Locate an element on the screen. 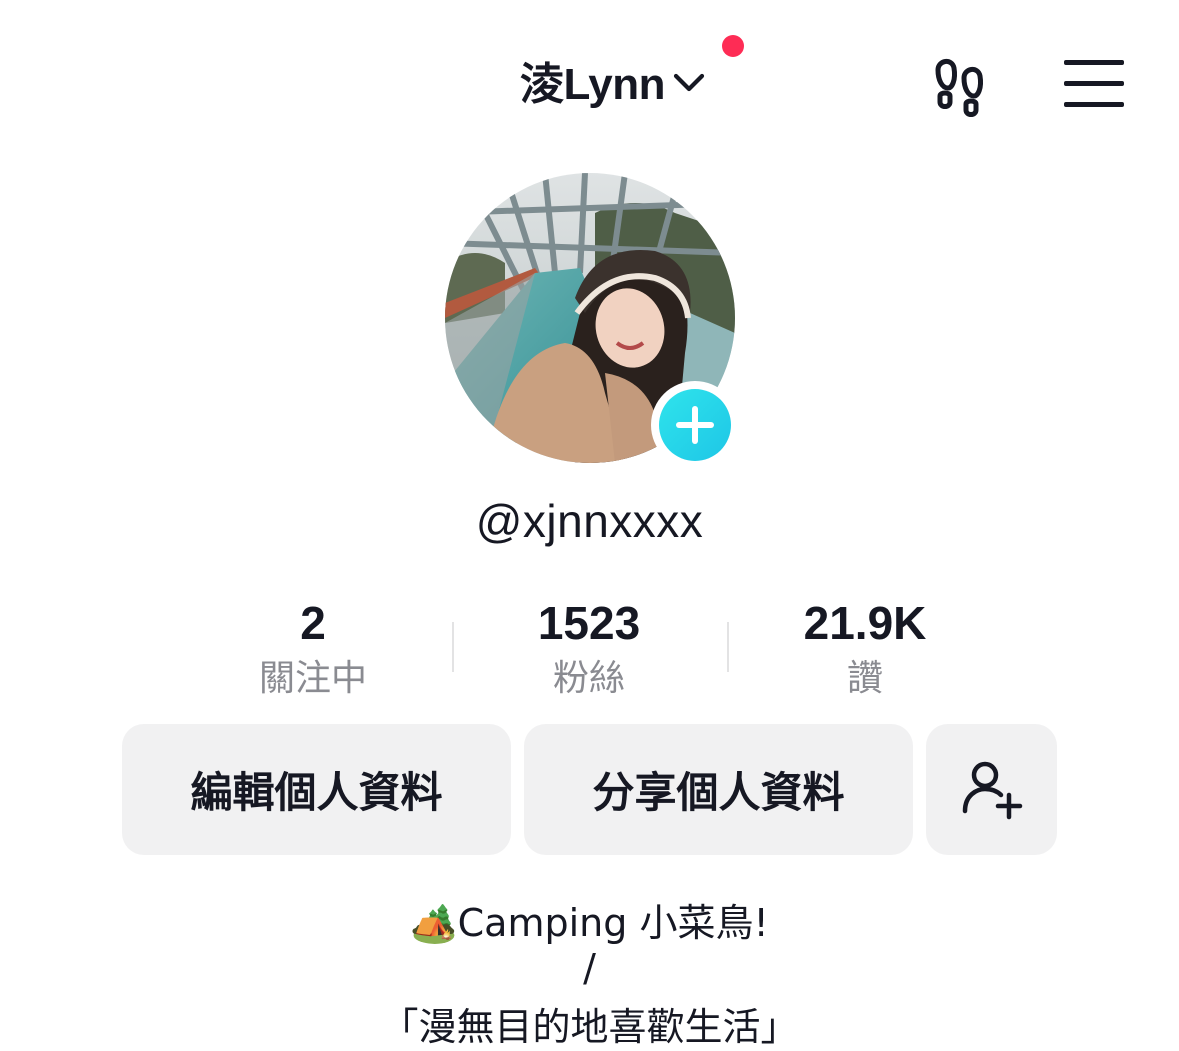 This screenshot has height=1051, width=1179. edit-profile-button: 編輯個人資料 is located at coordinates (316, 789).